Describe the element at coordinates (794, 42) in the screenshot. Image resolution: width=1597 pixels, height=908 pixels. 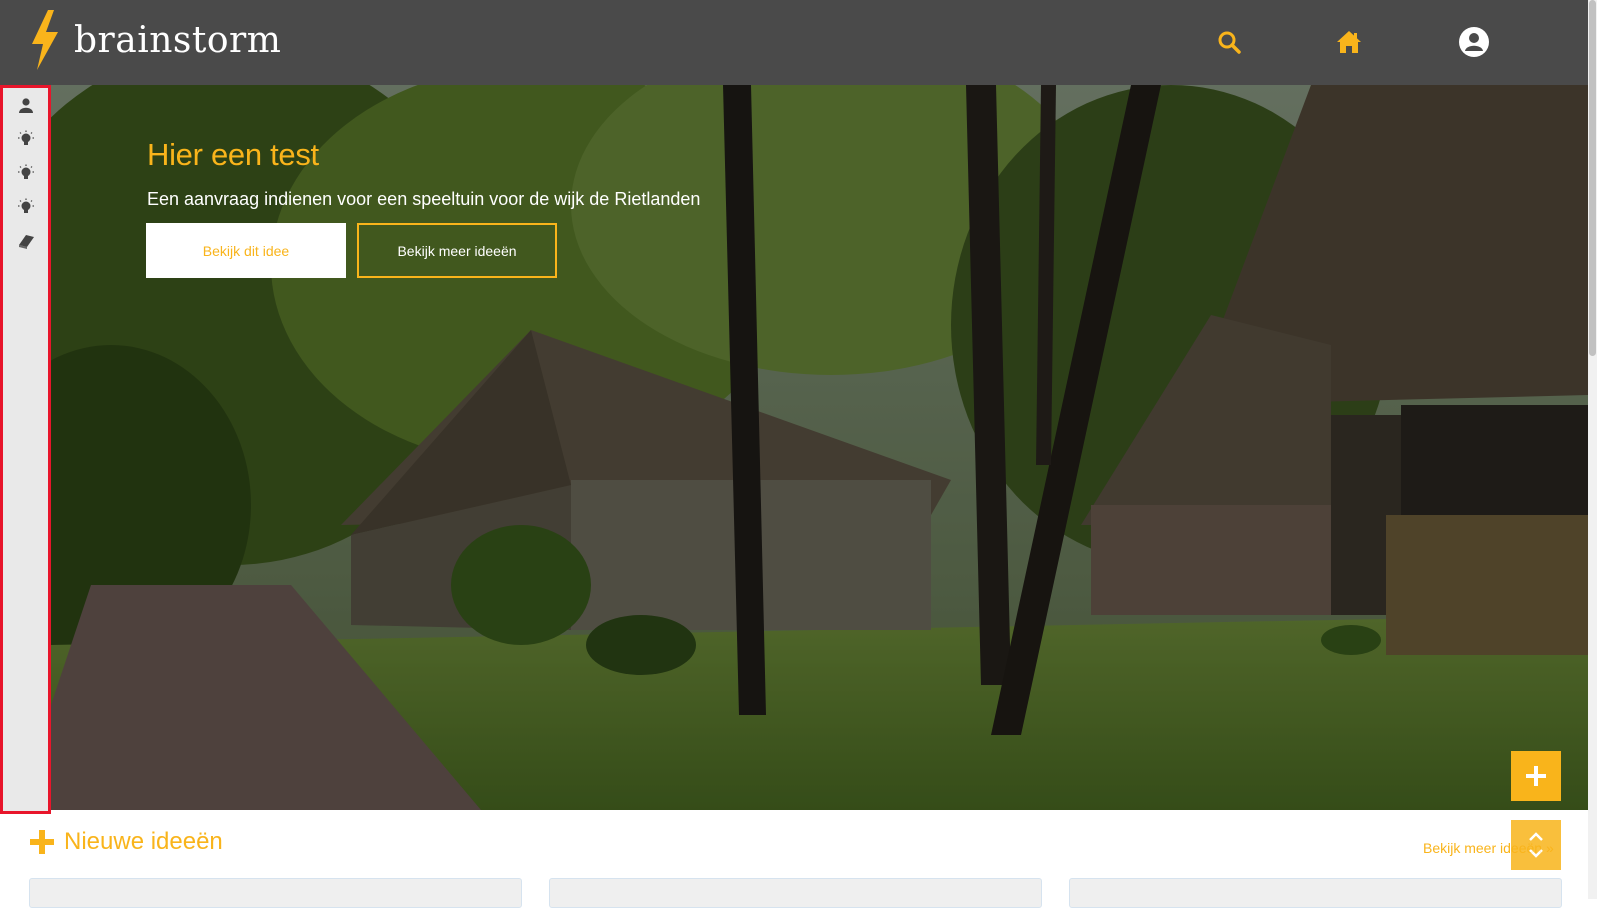
I see `top-header: brainstorm` at that location.